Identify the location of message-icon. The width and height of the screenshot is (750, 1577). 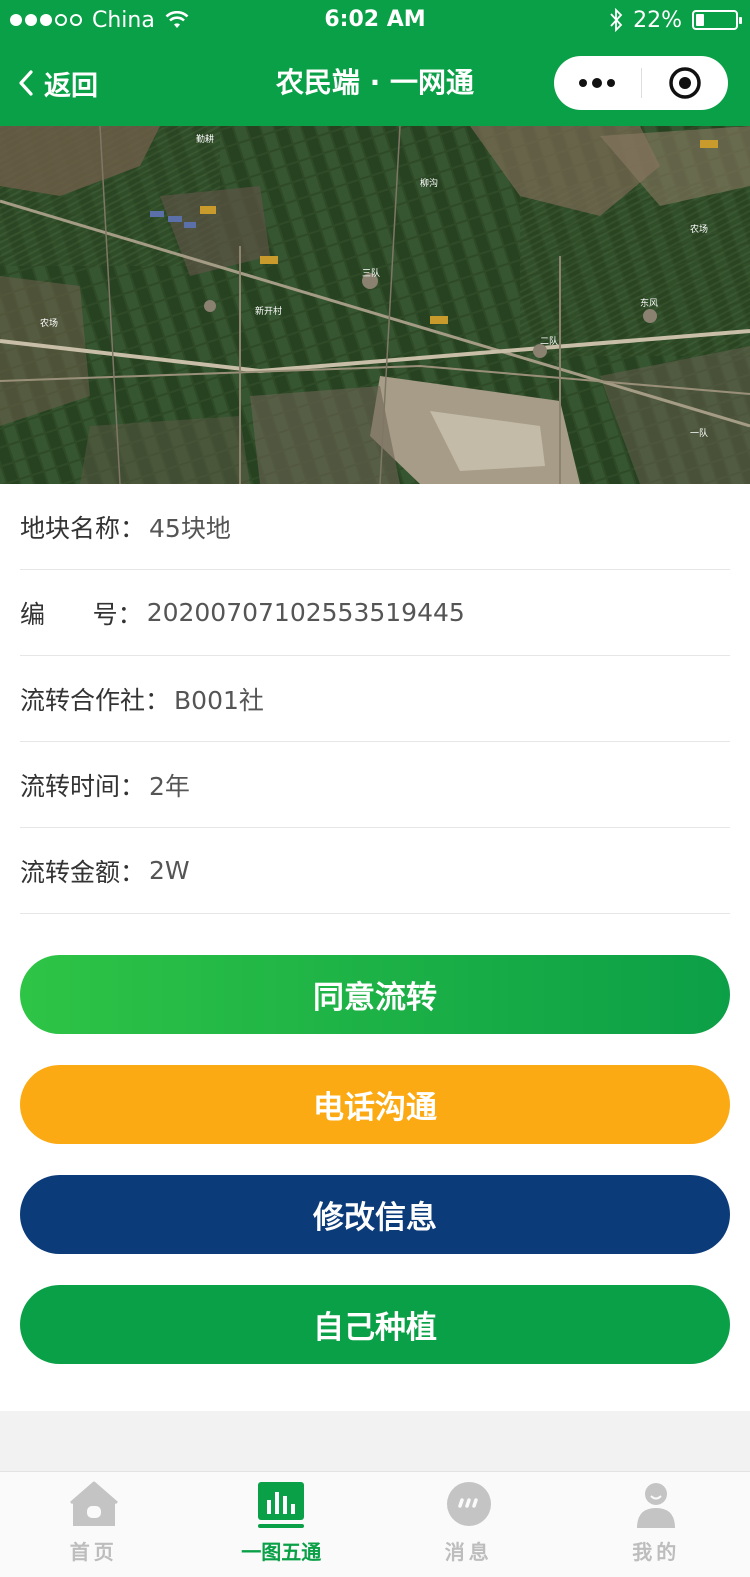
(468, 1504).